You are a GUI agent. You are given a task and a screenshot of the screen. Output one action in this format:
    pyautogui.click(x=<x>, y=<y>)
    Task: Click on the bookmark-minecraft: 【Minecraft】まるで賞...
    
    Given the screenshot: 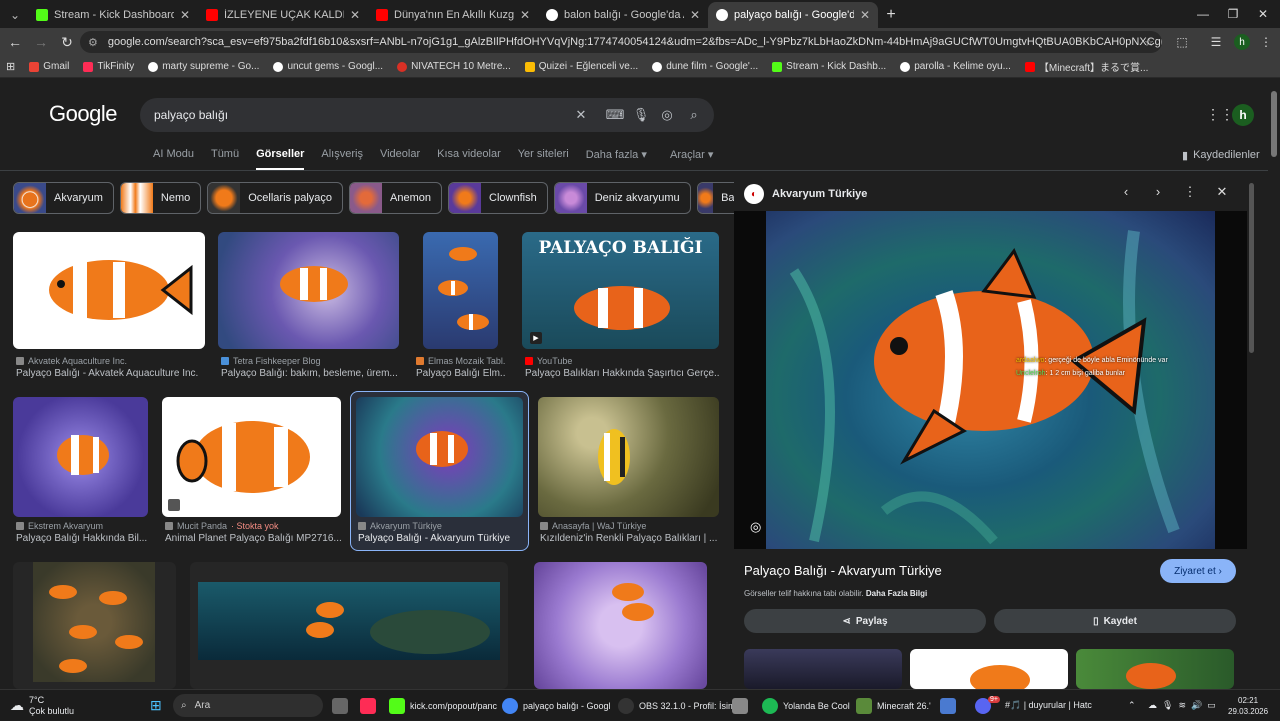 What is the action you would take?
    pyautogui.click(x=1086, y=66)
    